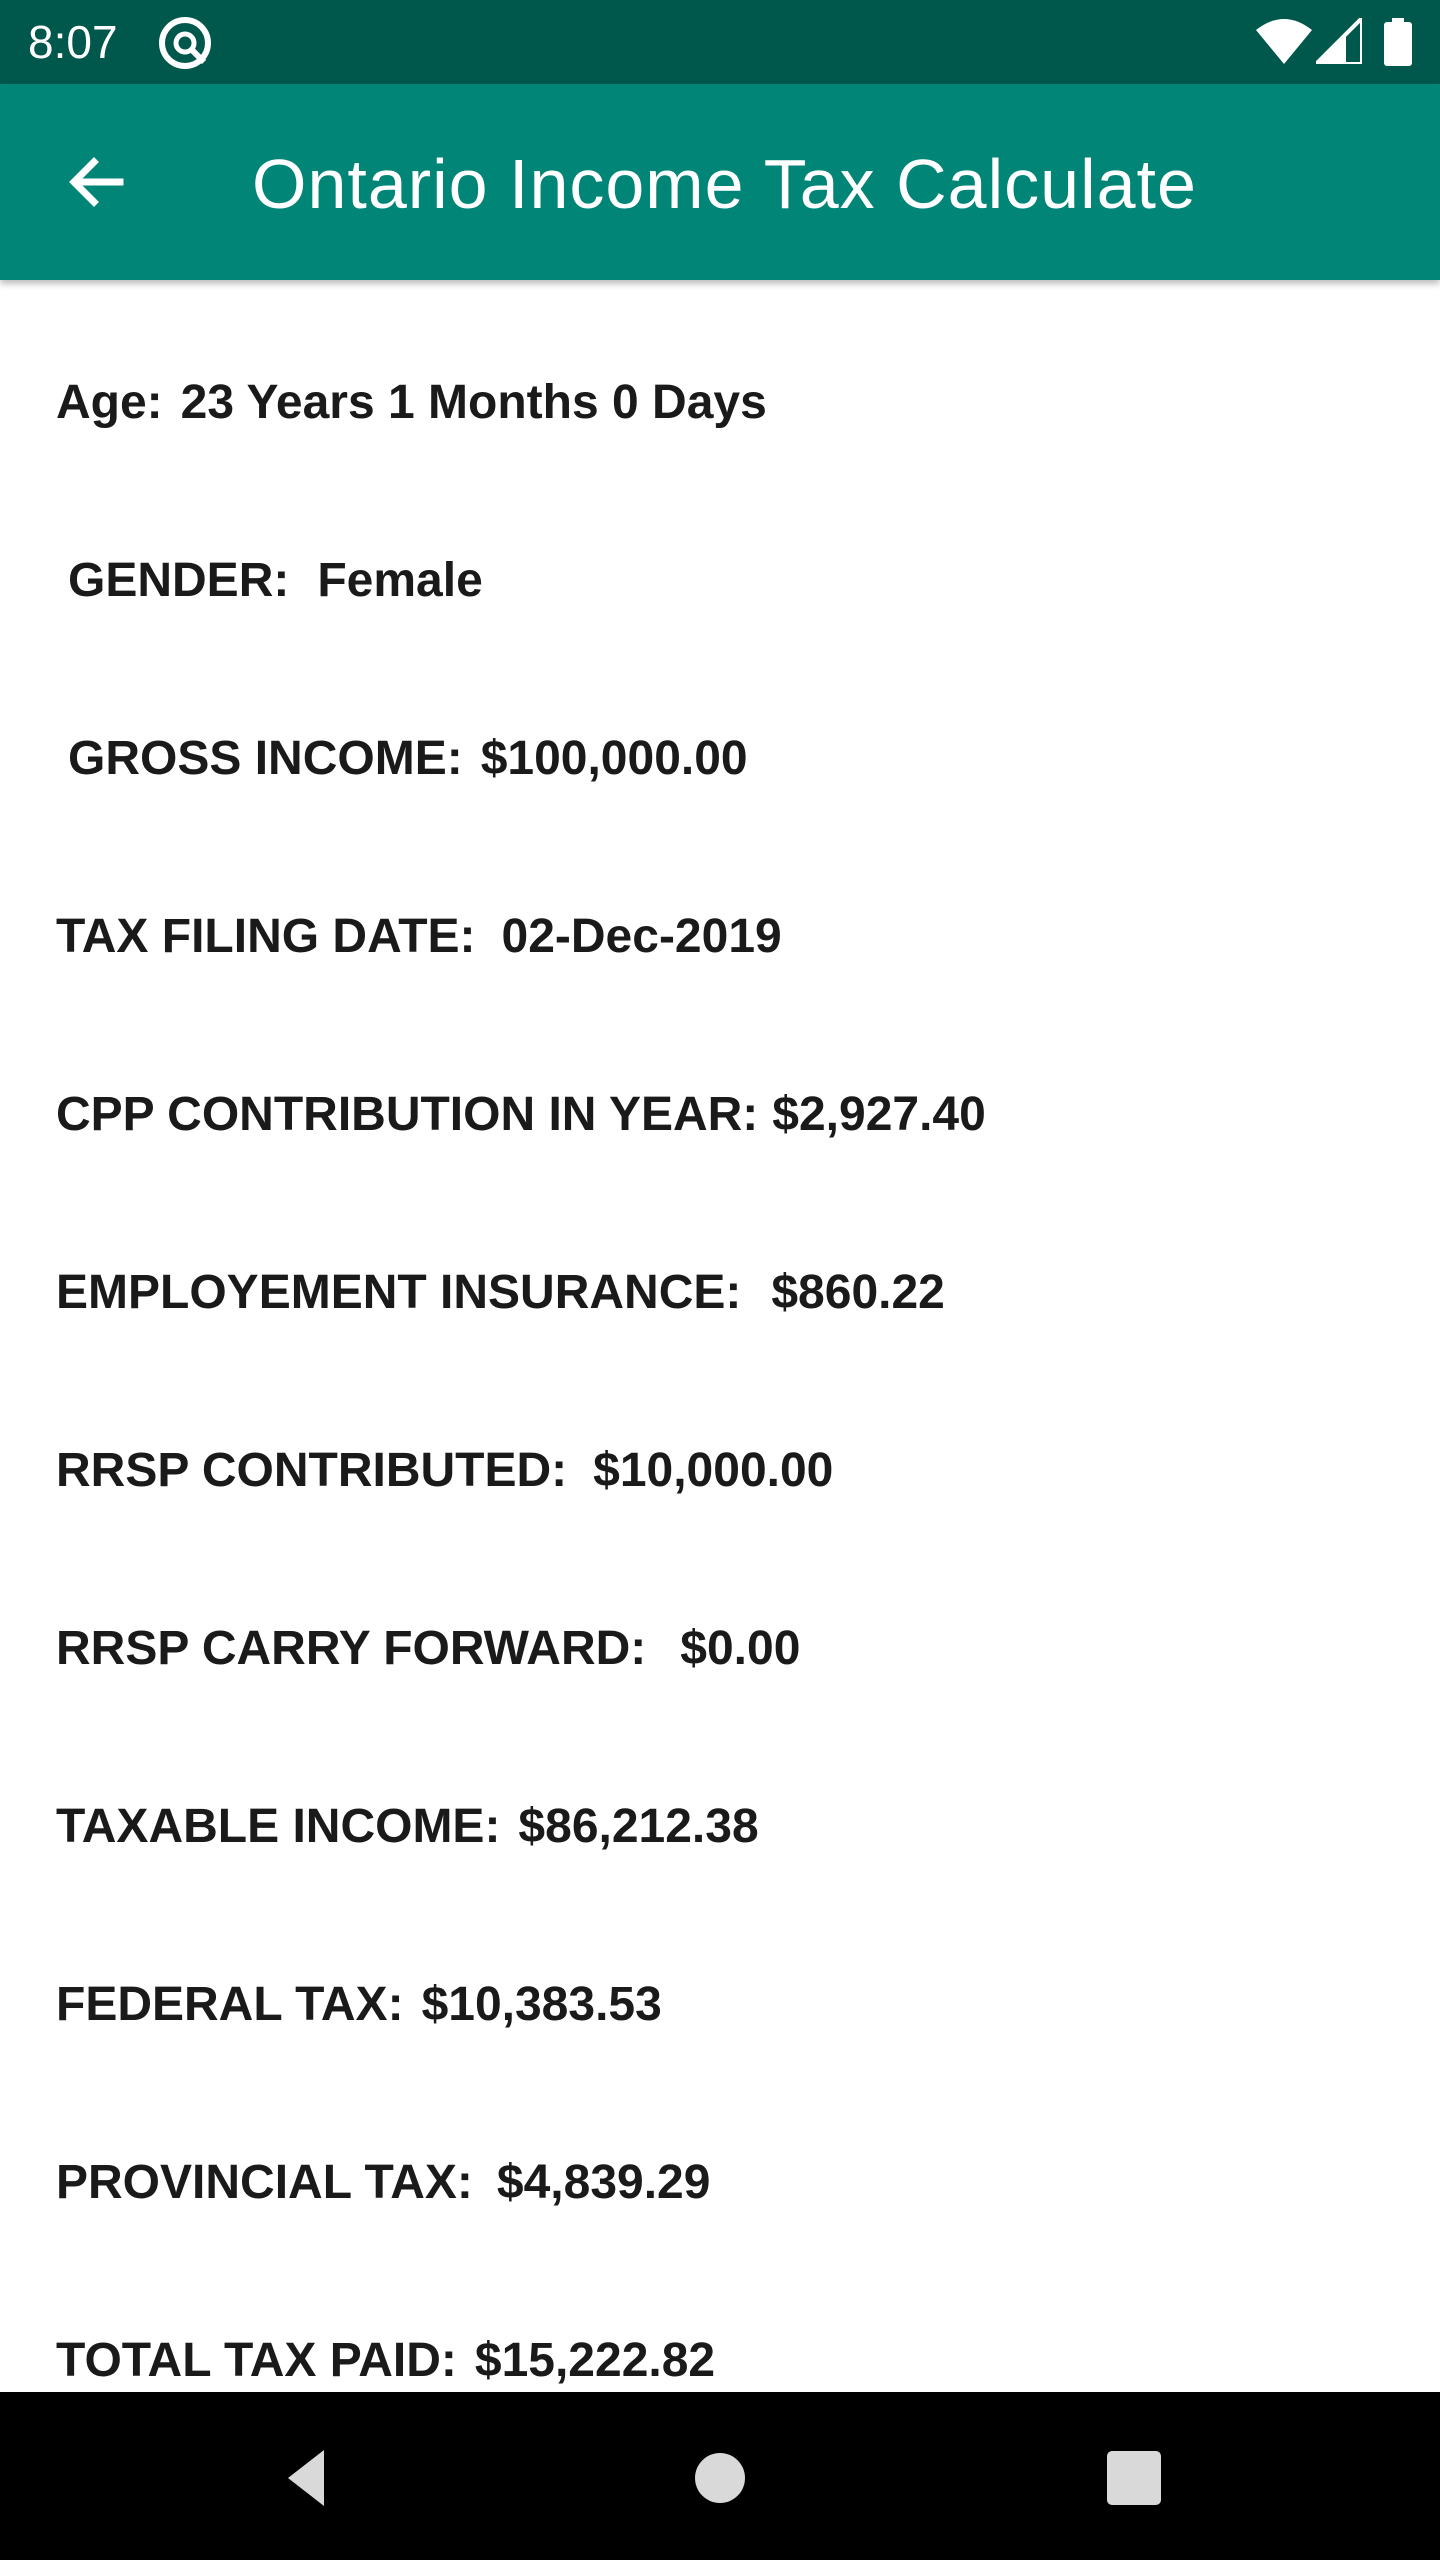 The width and height of the screenshot is (1440, 2560). Describe the element at coordinates (603, 2182) in the screenshot. I see `detail-value: $4,839.29` at that location.